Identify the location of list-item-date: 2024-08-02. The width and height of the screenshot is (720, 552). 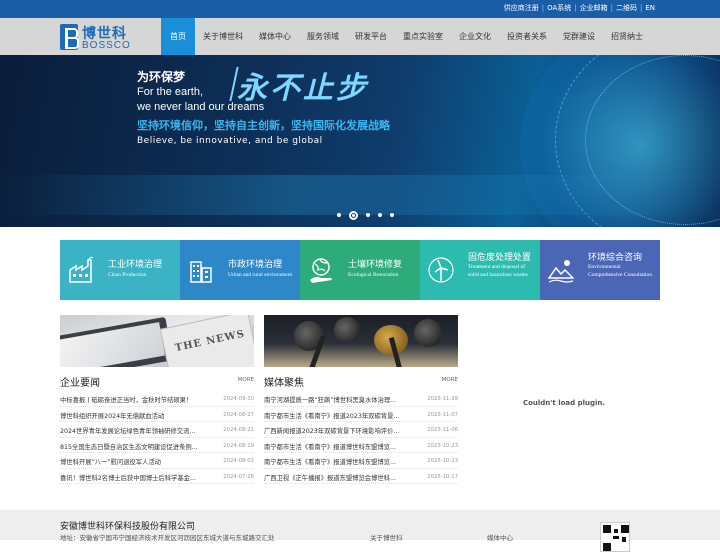
(238, 461).